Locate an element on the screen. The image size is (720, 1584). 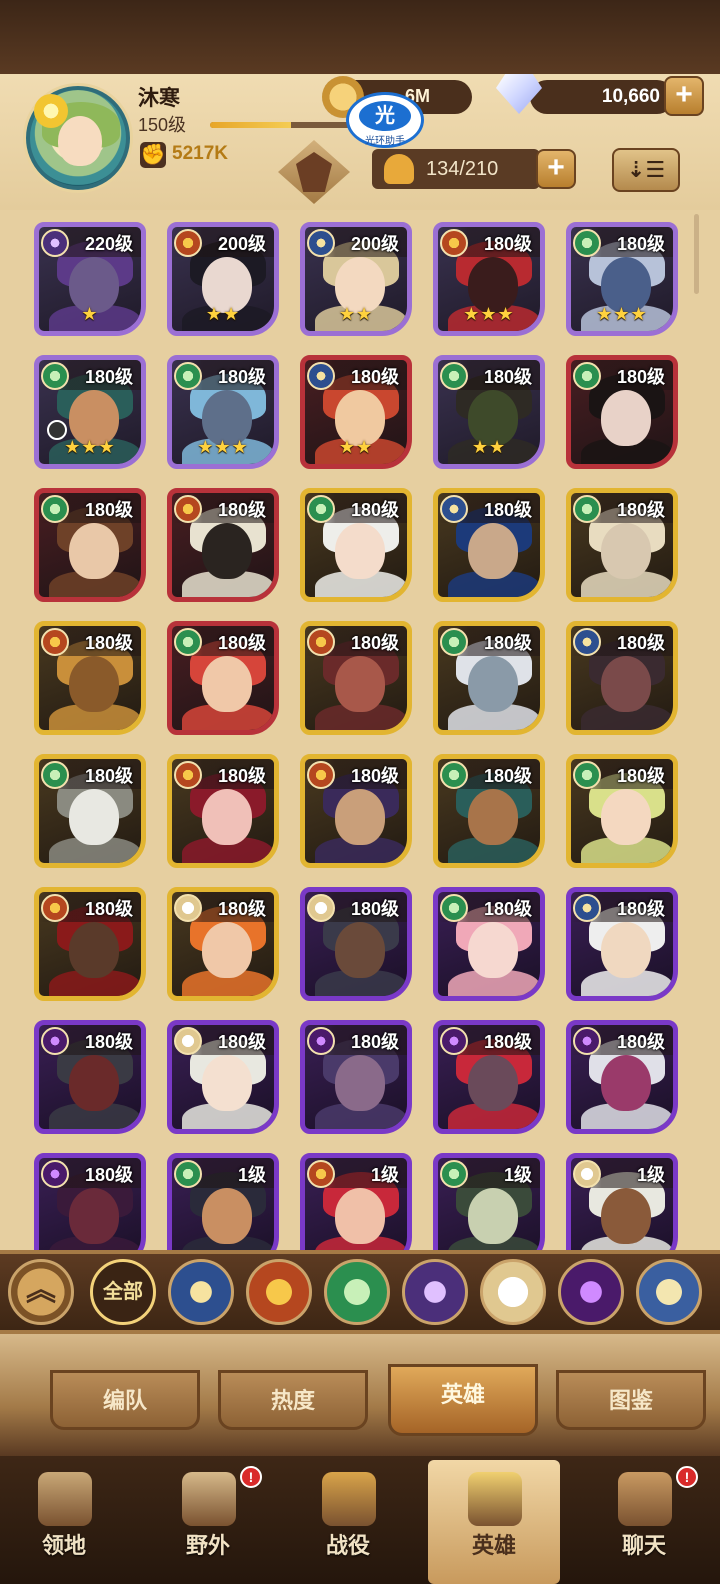
filter-hypogean-icon is located at coordinates (591, 1292).